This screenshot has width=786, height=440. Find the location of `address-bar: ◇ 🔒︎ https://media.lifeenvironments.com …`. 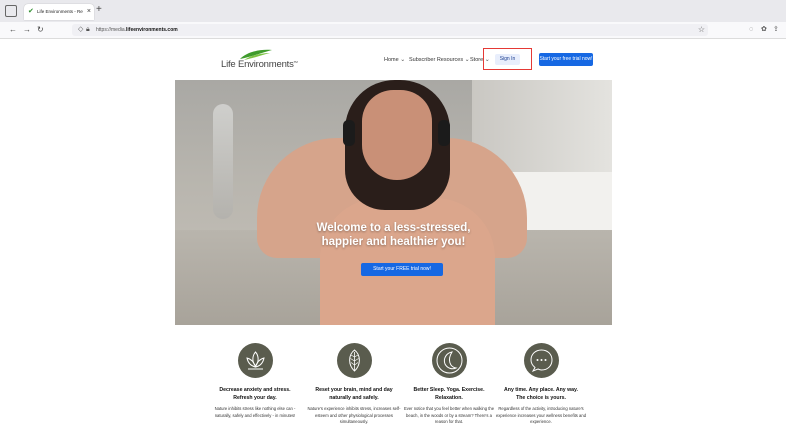

address-bar: ◇ 🔒︎ https://media.lifeenvironments.com … is located at coordinates (390, 30).